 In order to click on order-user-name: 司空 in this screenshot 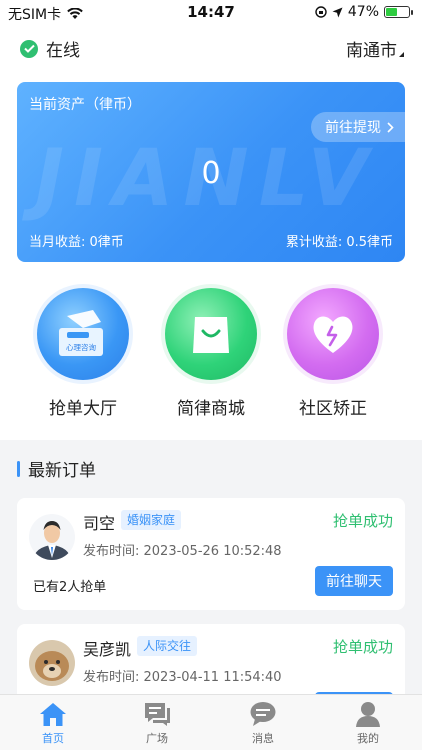, I will do `click(99, 523)`.